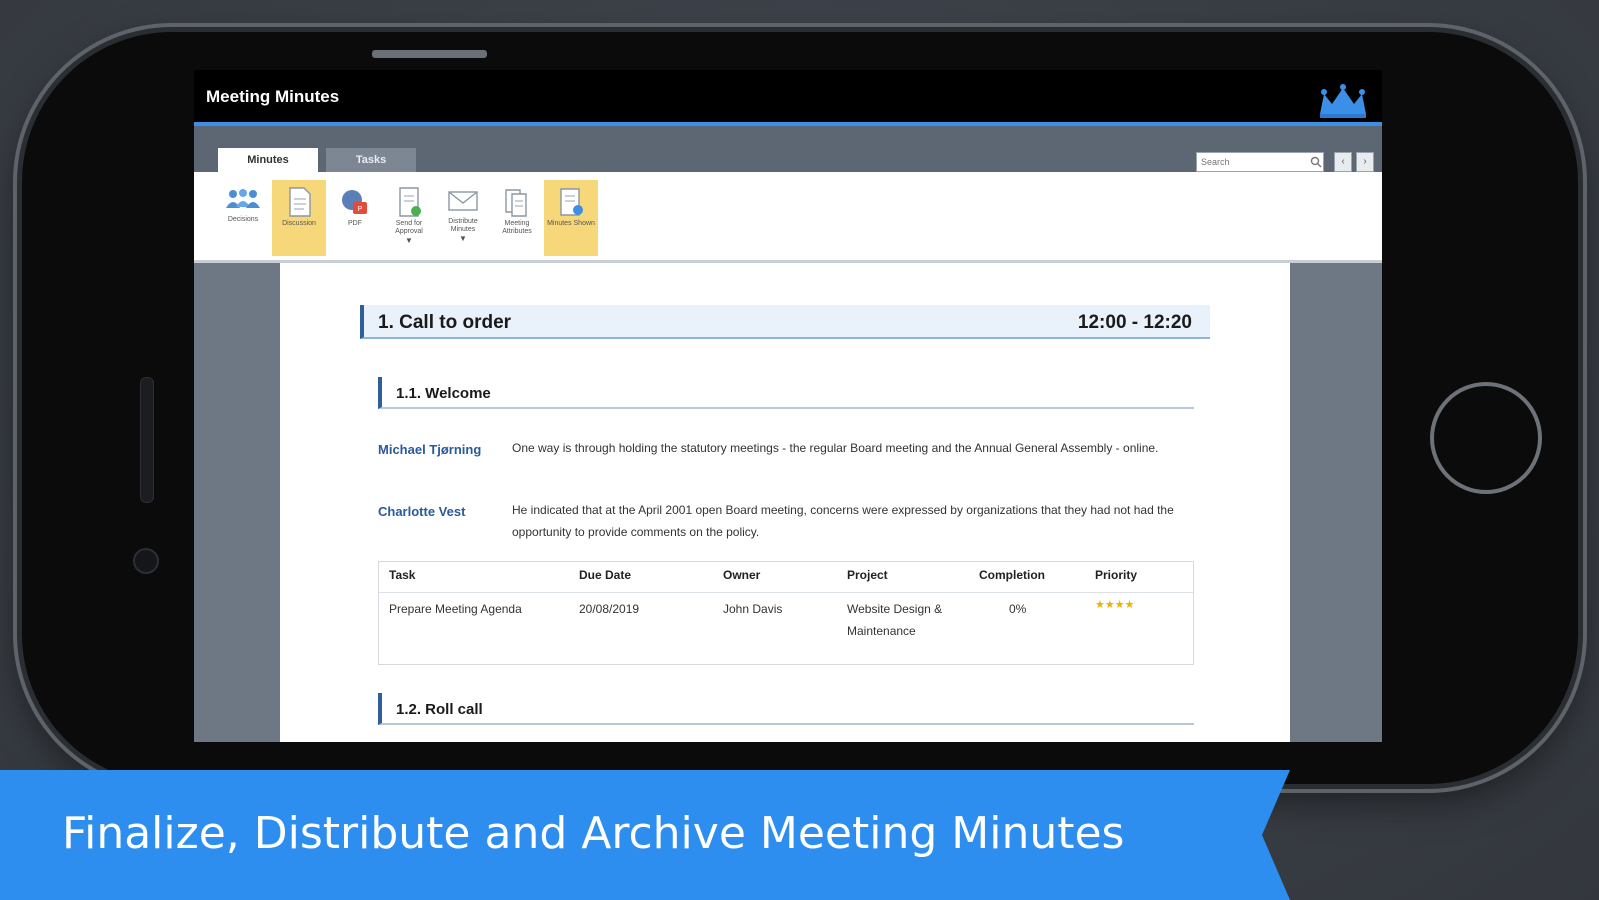 The height and width of the screenshot is (900, 1599). What do you see at coordinates (785, 322) in the screenshot?
I see `section-heading: 1. Call to order 12:00 - 12:20` at bounding box center [785, 322].